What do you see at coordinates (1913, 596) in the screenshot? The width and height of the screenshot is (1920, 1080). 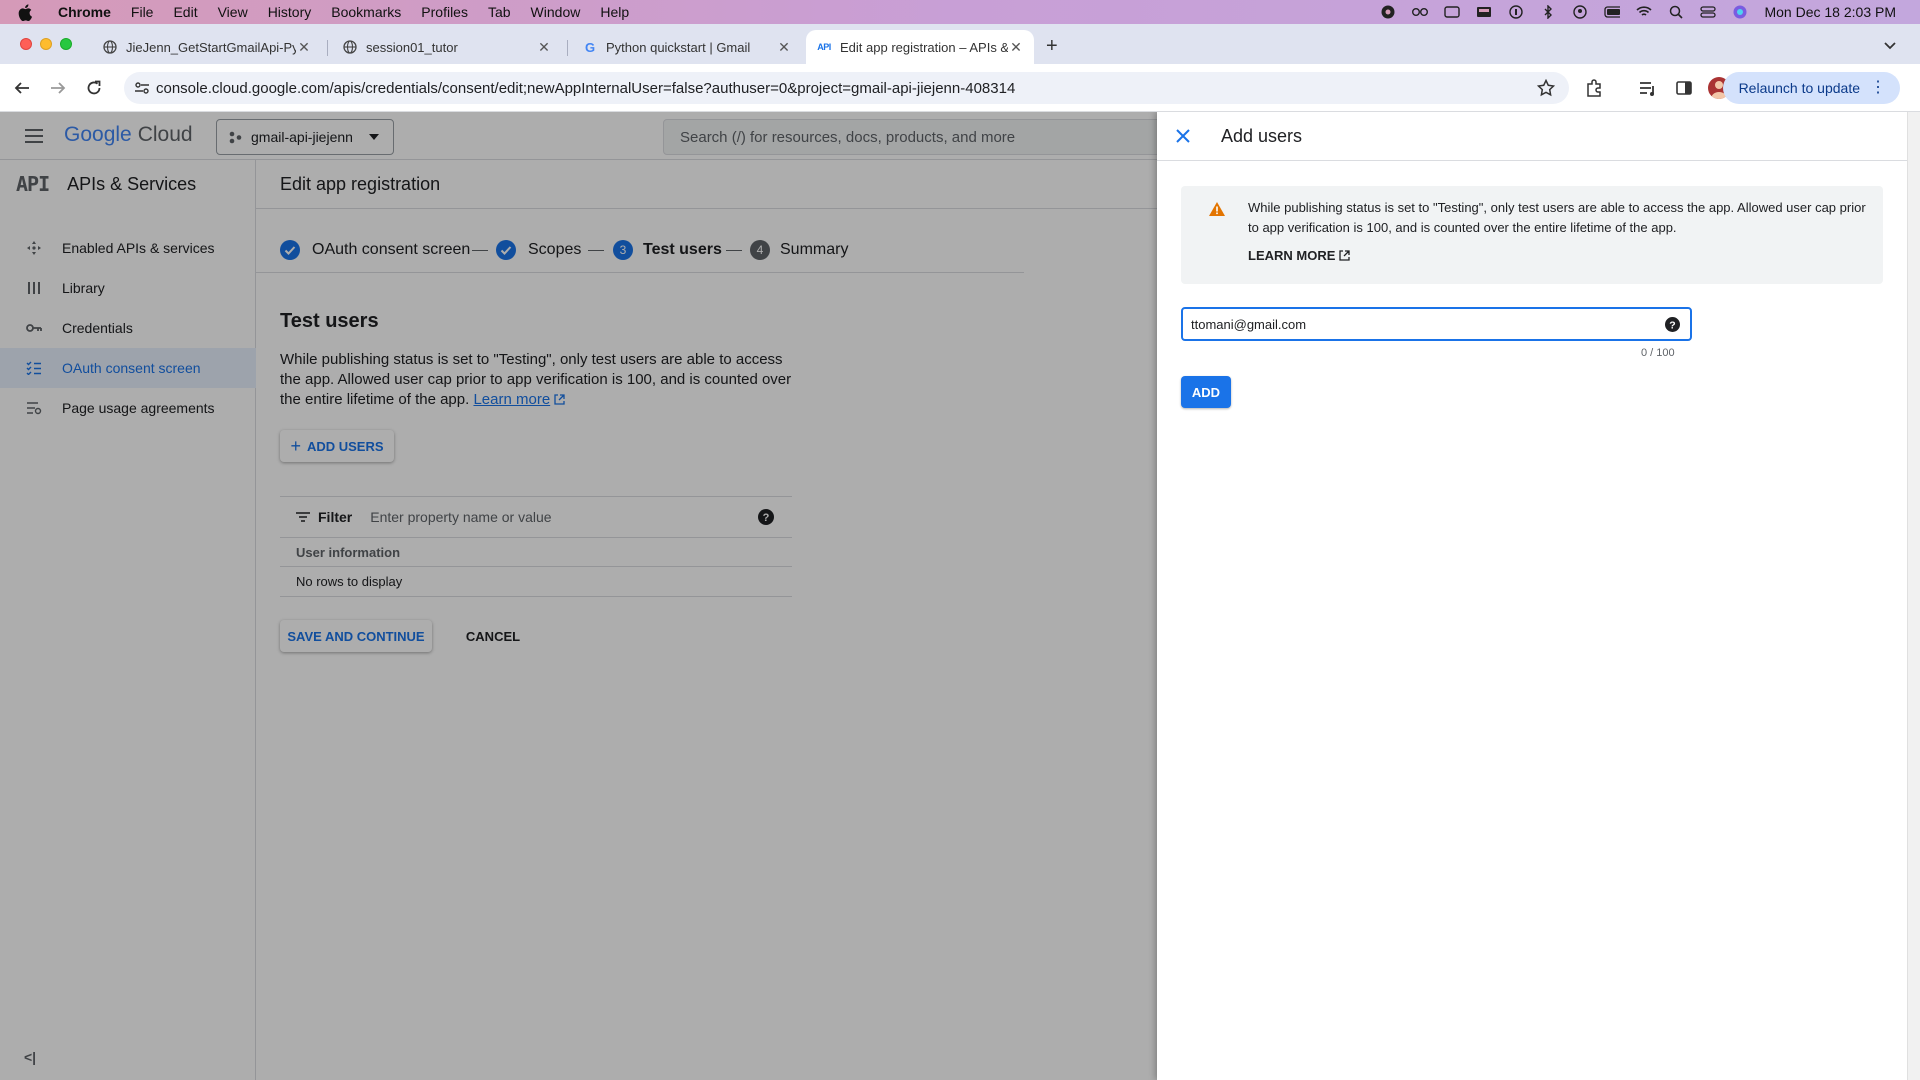 I see `page-scrollbar` at bounding box center [1913, 596].